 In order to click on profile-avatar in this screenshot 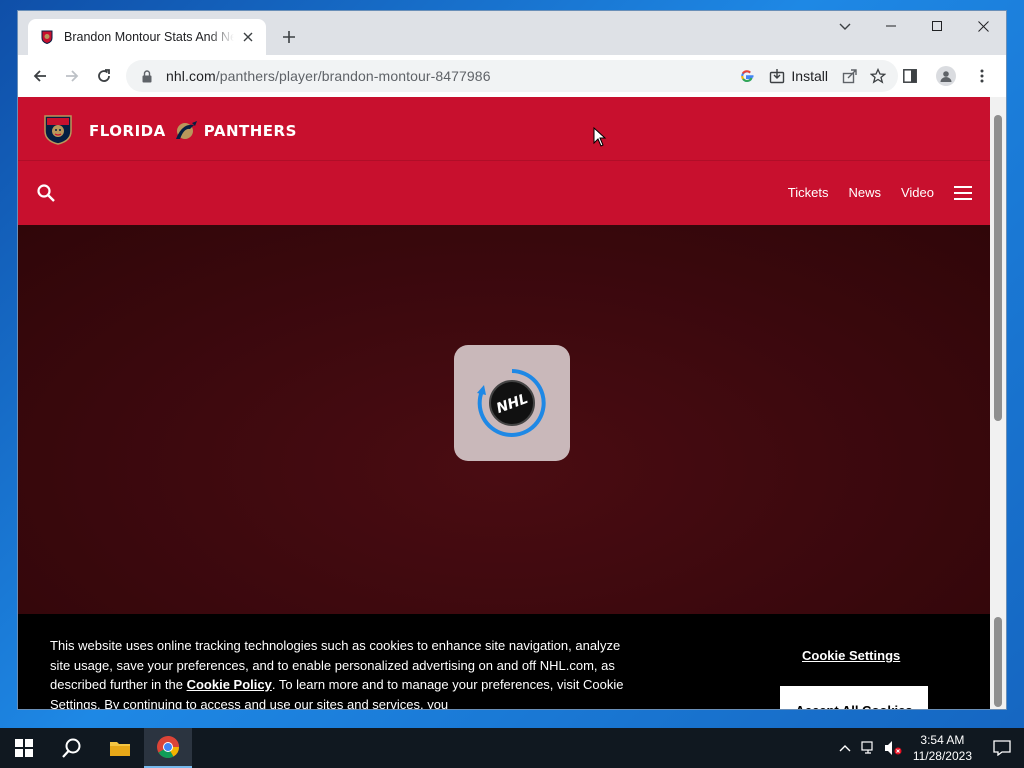, I will do `click(946, 76)`.